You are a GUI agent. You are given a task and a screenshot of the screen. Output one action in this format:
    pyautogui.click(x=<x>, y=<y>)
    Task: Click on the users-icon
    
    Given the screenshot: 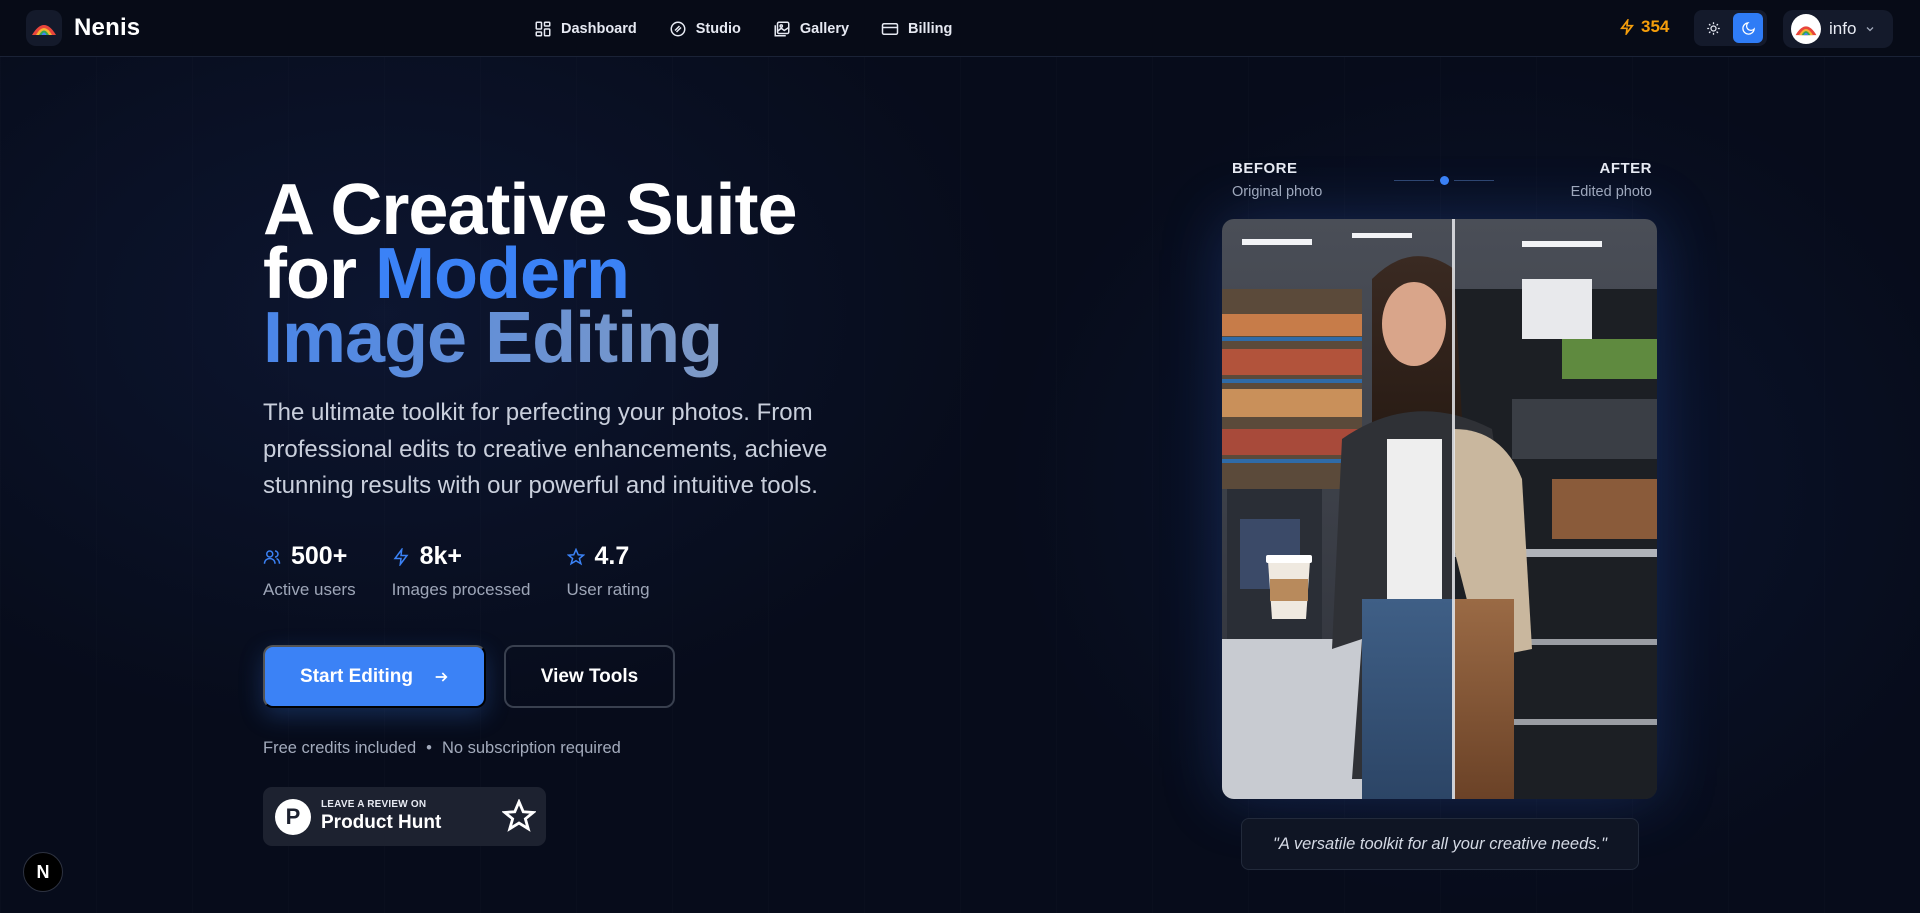 What is the action you would take?
    pyautogui.click(x=272, y=556)
    